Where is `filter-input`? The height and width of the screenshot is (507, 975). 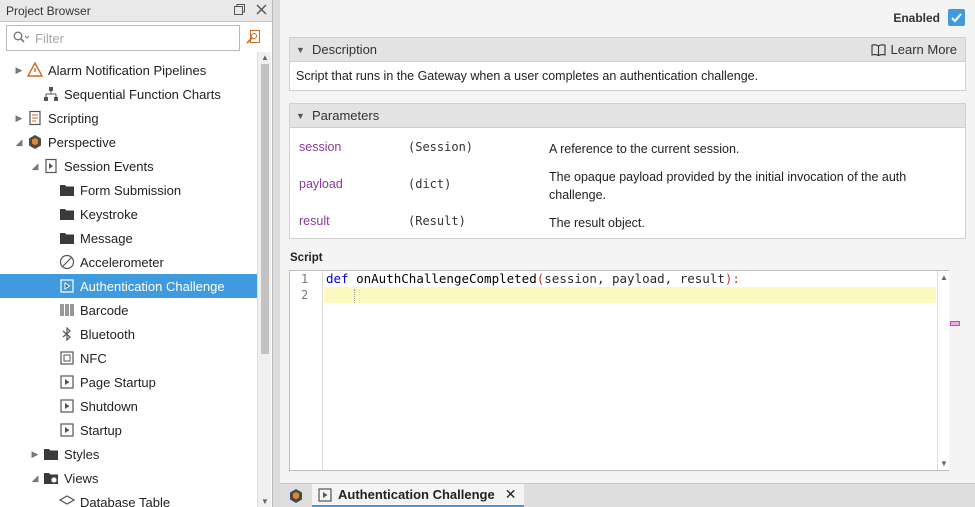
filter-input is located at coordinates (130, 38).